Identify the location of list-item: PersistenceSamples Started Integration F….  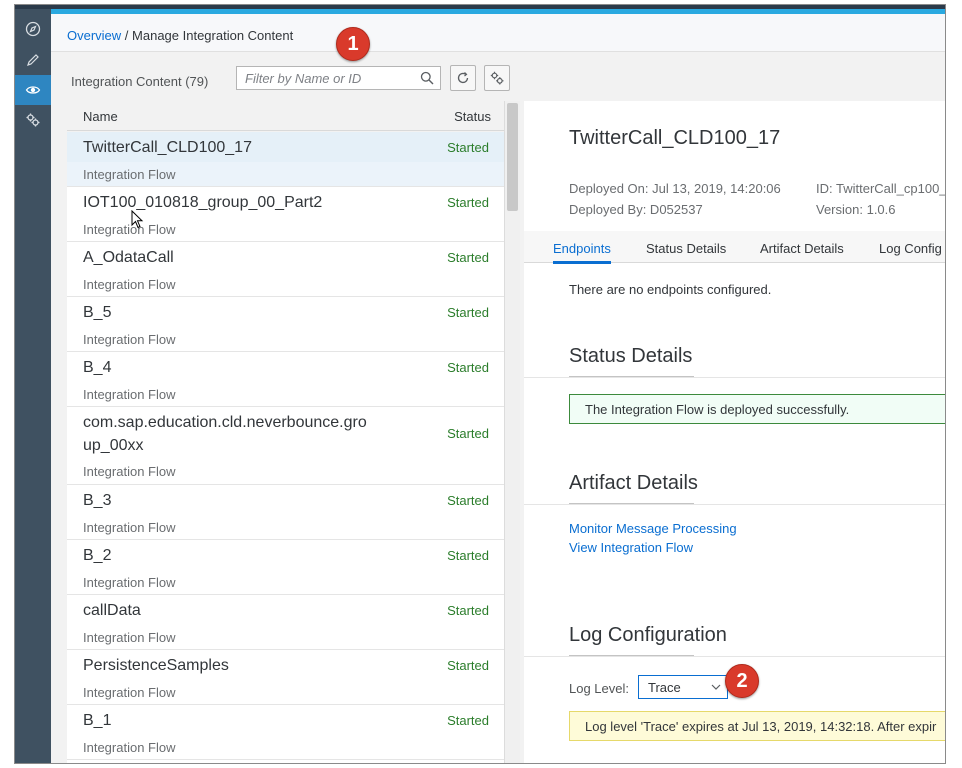
(285, 677).